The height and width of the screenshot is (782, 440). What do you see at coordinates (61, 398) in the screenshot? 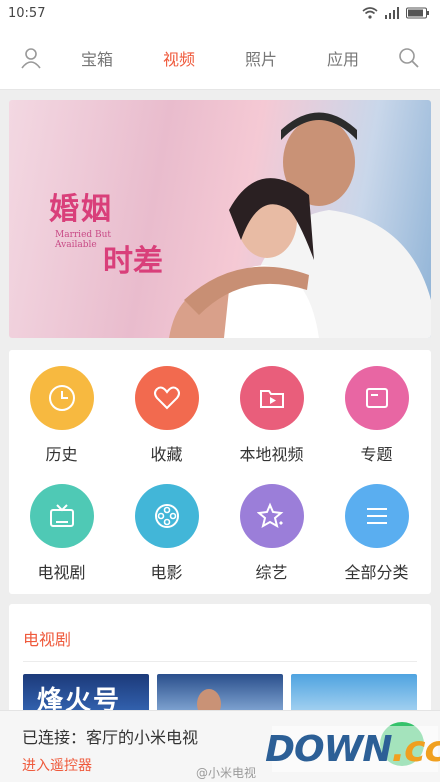
I see `clock-icon` at bounding box center [61, 398].